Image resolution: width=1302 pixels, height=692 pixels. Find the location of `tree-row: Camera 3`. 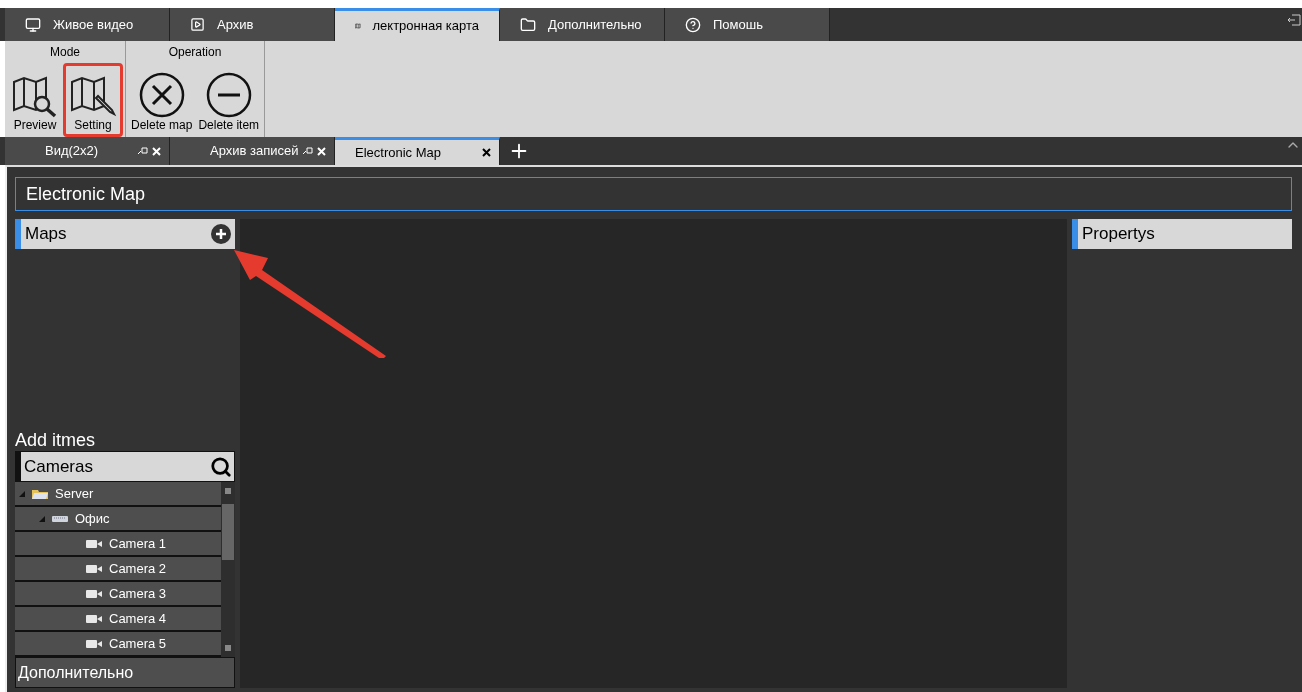

tree-row: Camera 3 is located at coordinates (118, 594).